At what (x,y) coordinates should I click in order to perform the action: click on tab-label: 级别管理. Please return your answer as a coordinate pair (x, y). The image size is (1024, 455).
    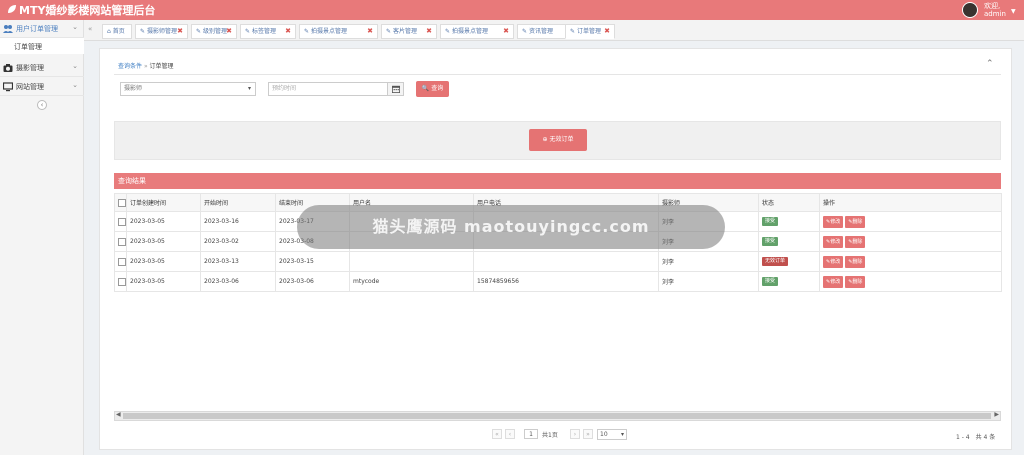
    Looking at the image, I should click on (214, 31).